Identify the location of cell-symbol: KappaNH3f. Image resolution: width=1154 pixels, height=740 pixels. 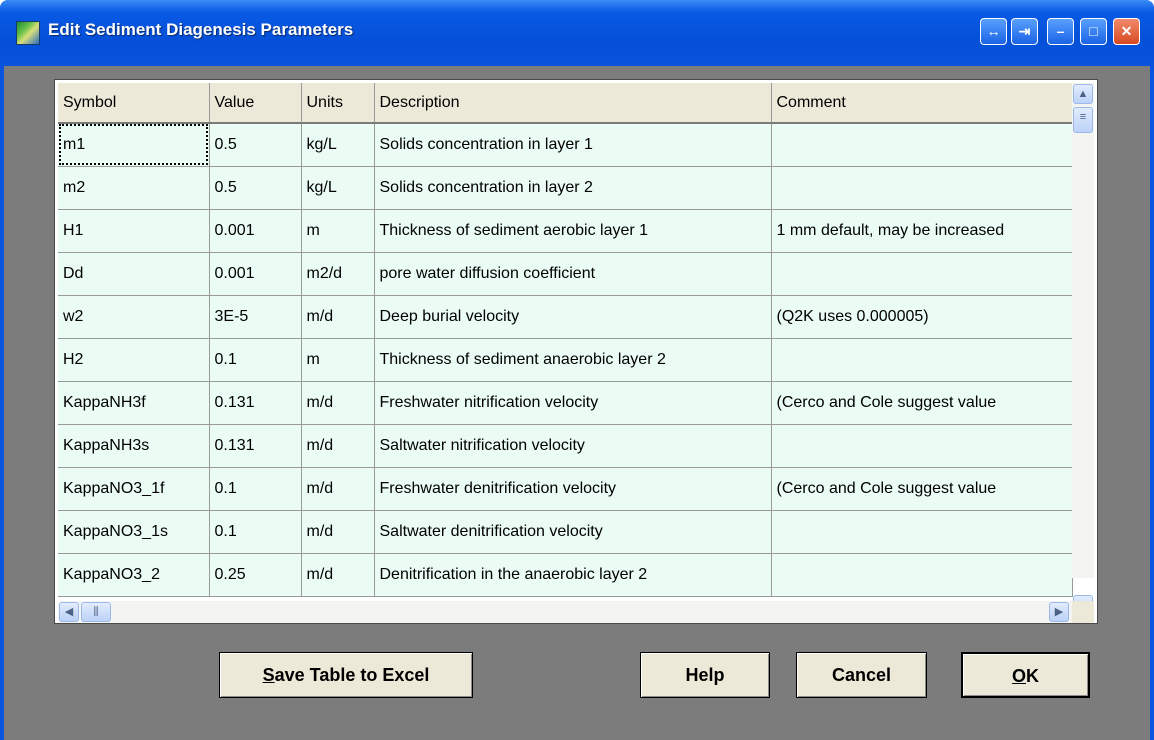
(134, 403).